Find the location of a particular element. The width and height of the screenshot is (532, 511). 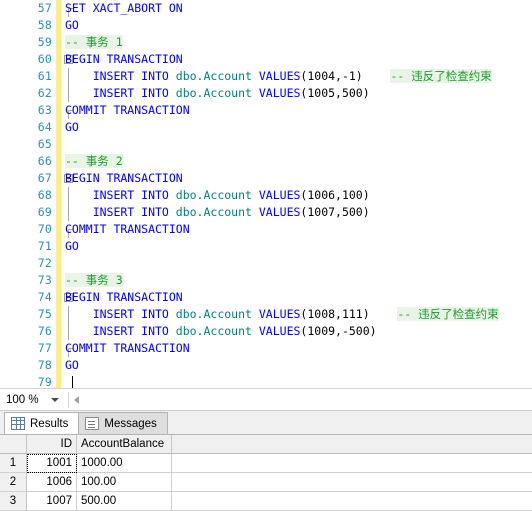

line-number: 73 is located at coordinates (44, 280).